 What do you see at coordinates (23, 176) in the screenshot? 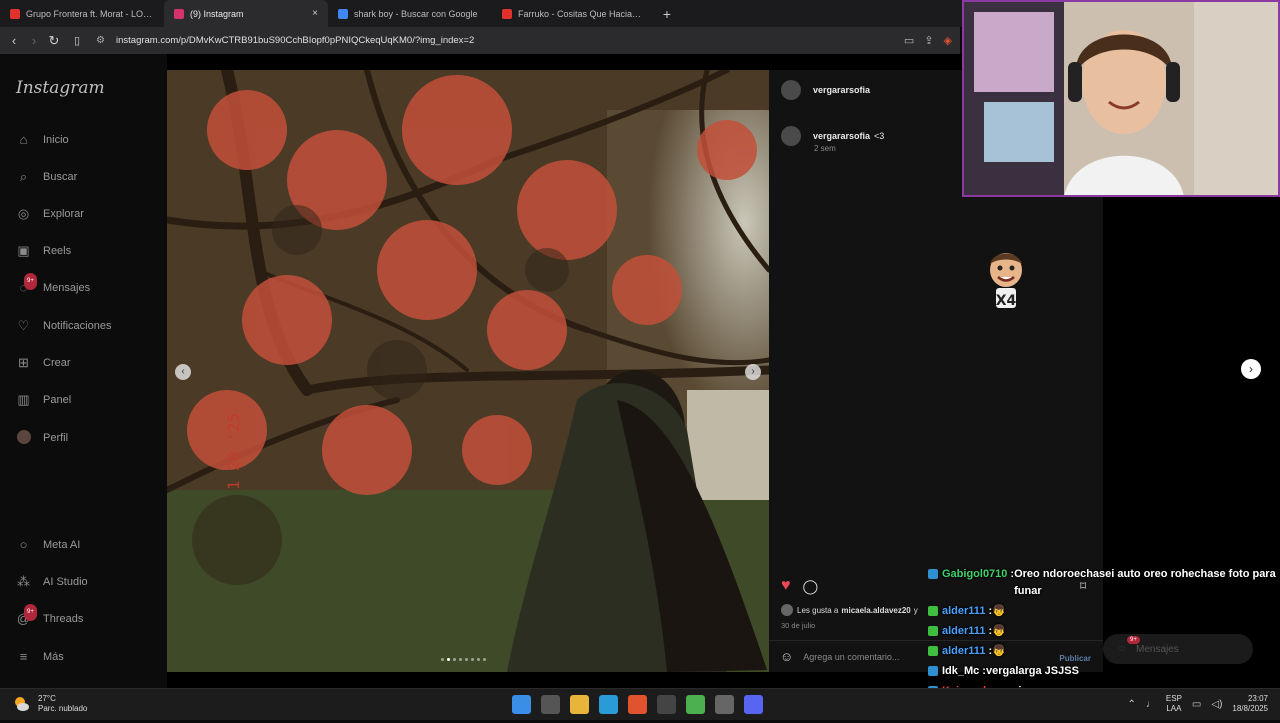
I see `search-icon: ⌕` at bounding box center [23, 176].